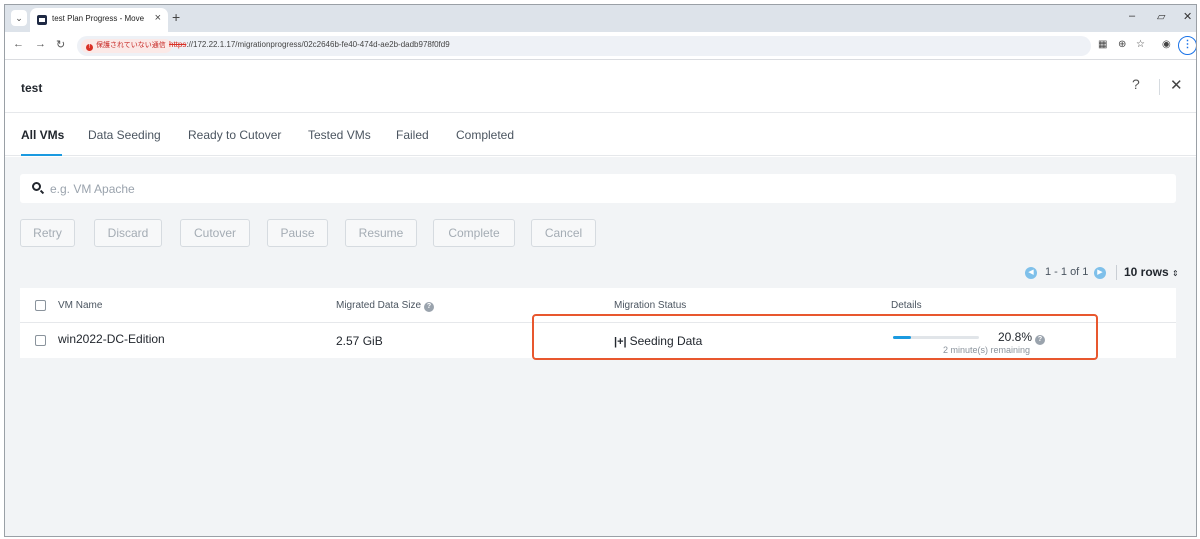  What do you see at coordinates (1136, 84) in the screenshot?
I see `help-icon: ?` at bounding box center [1136, 84].